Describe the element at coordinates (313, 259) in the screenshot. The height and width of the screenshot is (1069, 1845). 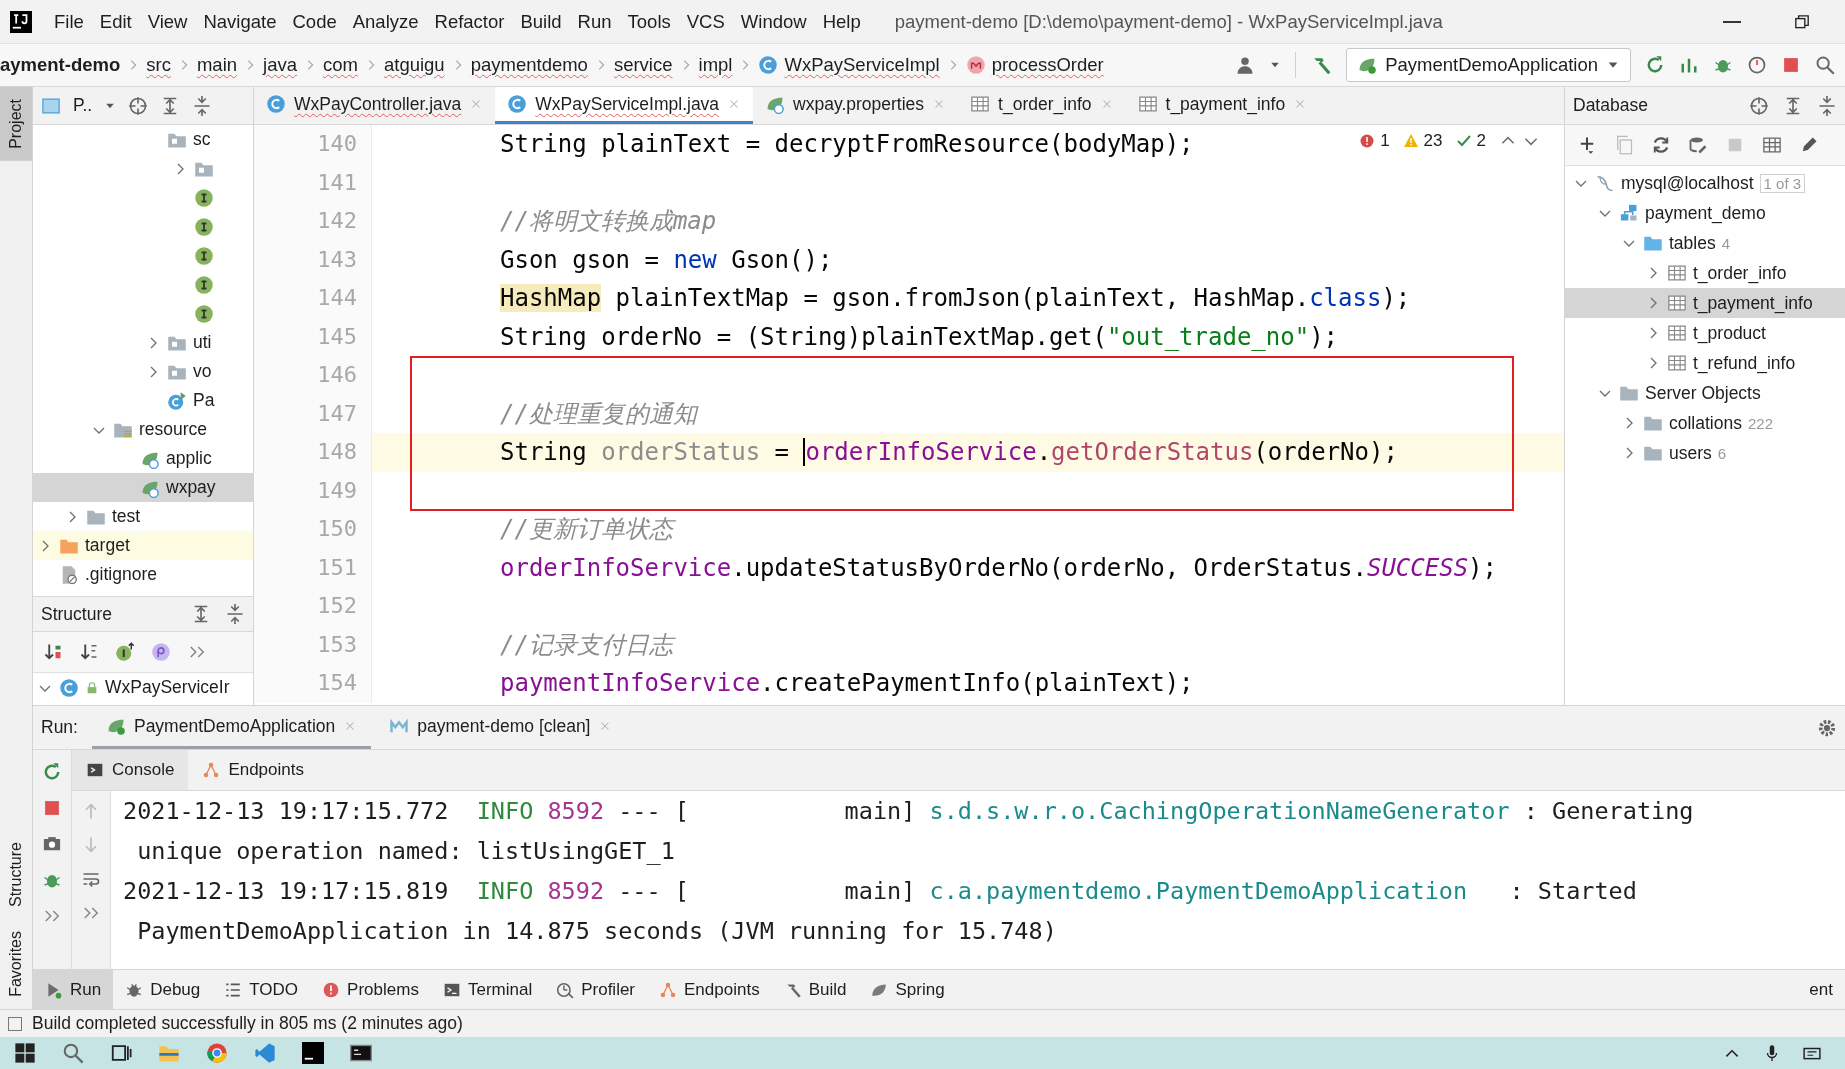
I see `line-number: 143` at that location.